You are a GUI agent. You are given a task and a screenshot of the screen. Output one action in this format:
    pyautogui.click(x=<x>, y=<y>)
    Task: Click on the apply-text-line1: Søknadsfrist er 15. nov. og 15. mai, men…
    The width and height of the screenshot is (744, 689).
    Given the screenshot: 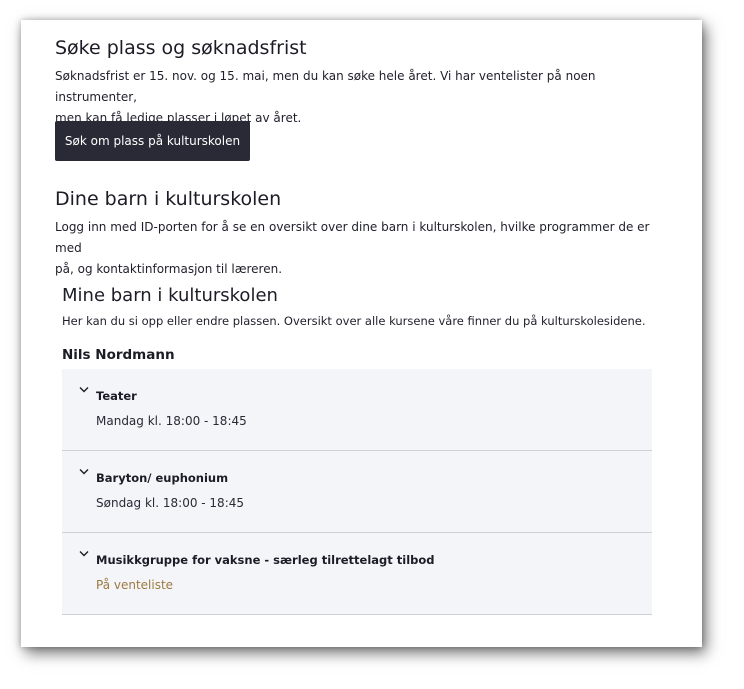 What is the action you would take?
    pyautogui.click(x=325, y=86)
    